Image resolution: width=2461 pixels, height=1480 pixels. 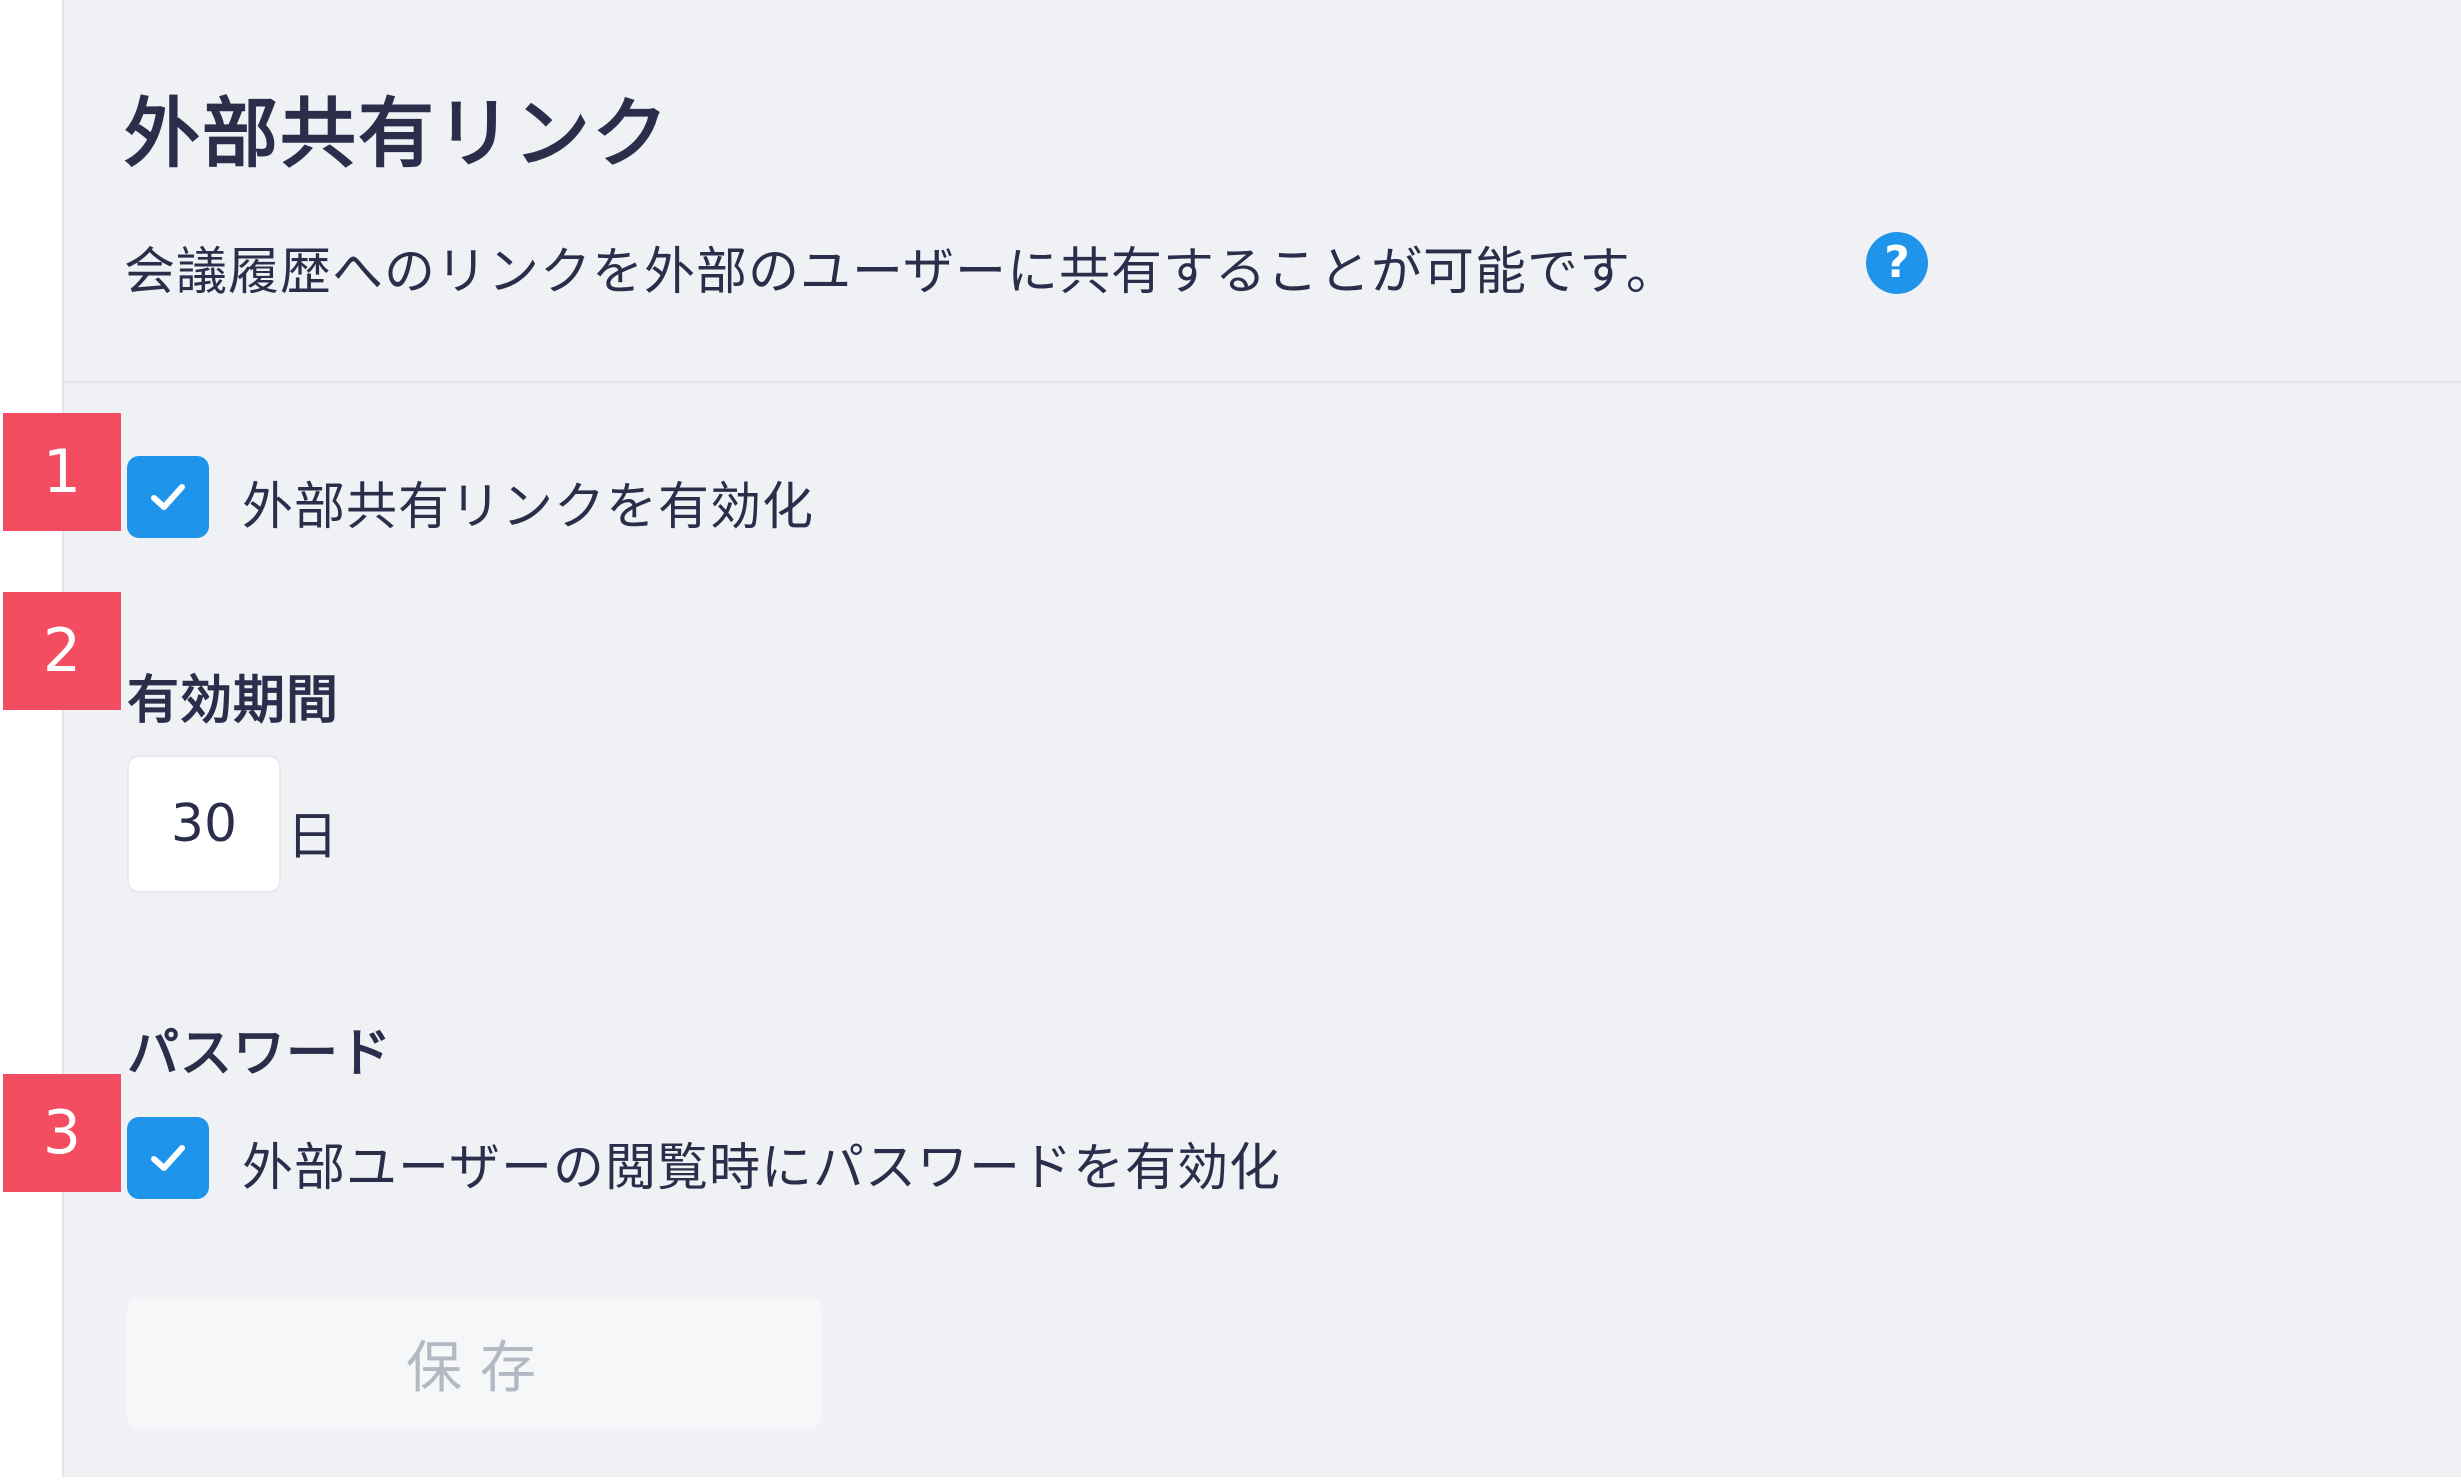 I want to click on question-circle-icon: ?, so click(x=1897, y=263).